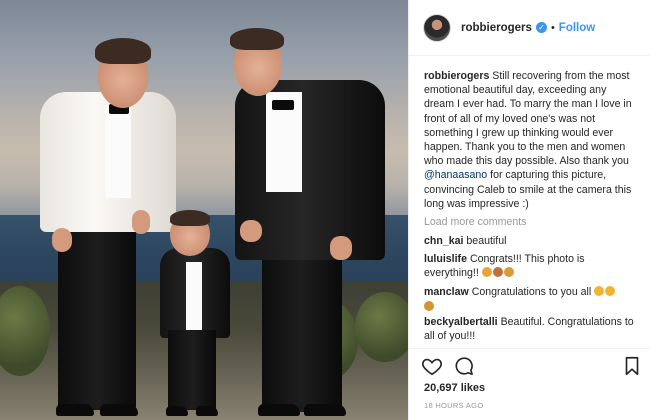 Image resolution: width=650 pixels, height=420 pixels. Describe the element at coordinates (577, 28) in the screenshot. I see `follow-button: Follow` at that location.